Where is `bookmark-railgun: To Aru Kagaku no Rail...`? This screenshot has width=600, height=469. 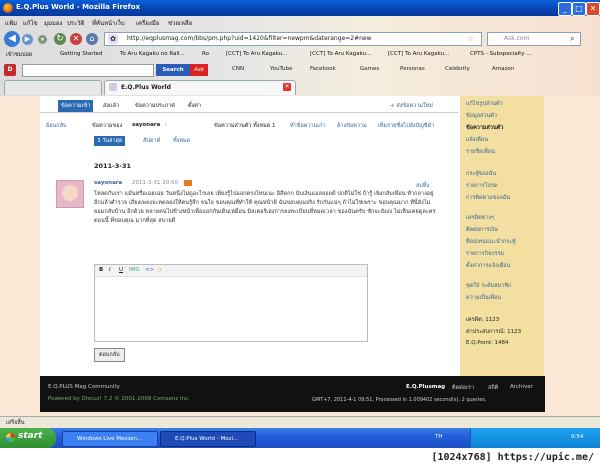
bookmark-railgun: To Aru Kagaku no Rail... is located at coordinates (152, 54).